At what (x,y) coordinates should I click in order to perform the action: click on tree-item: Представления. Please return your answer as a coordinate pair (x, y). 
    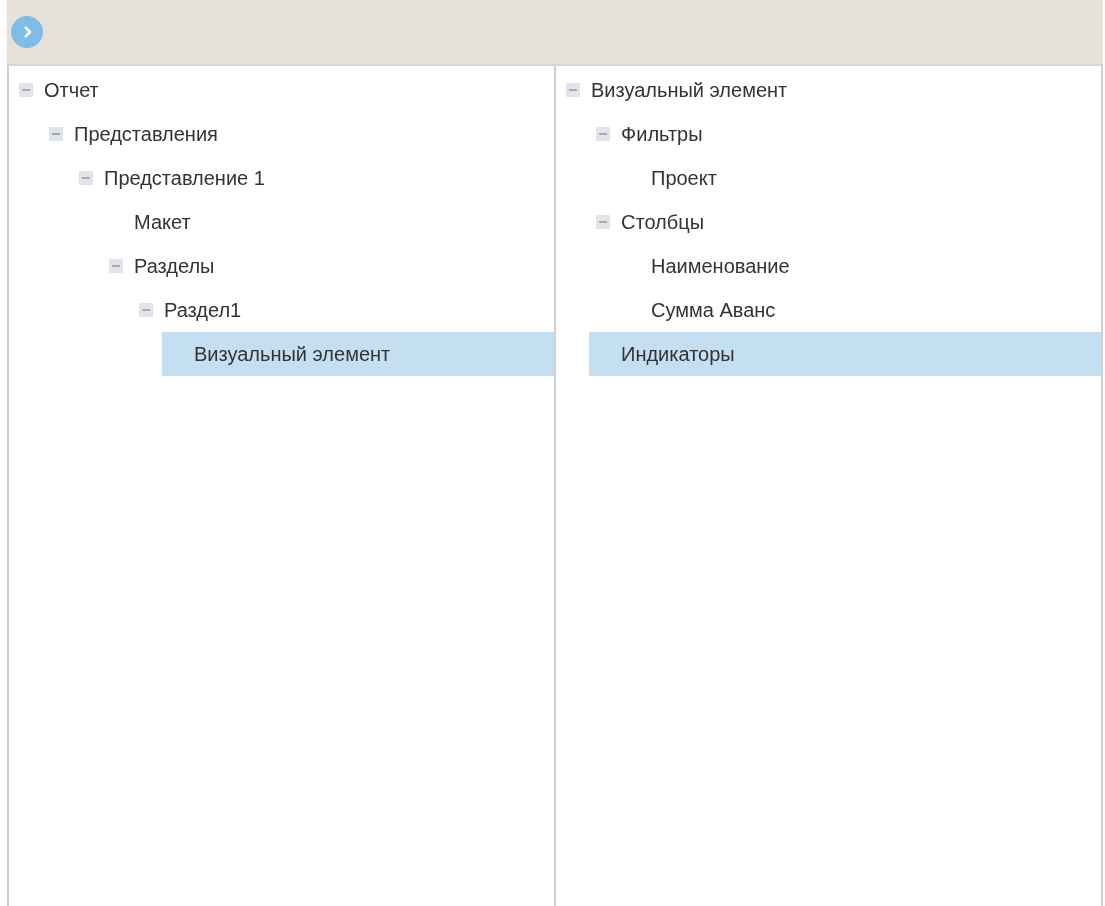
    Looking at the image, I should click on (298, 134).